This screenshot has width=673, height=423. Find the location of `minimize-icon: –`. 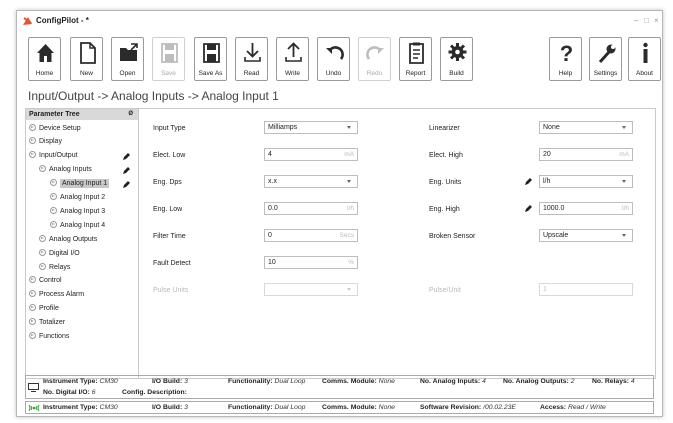

minimize-icon: – is located at coordinates (636, 20).